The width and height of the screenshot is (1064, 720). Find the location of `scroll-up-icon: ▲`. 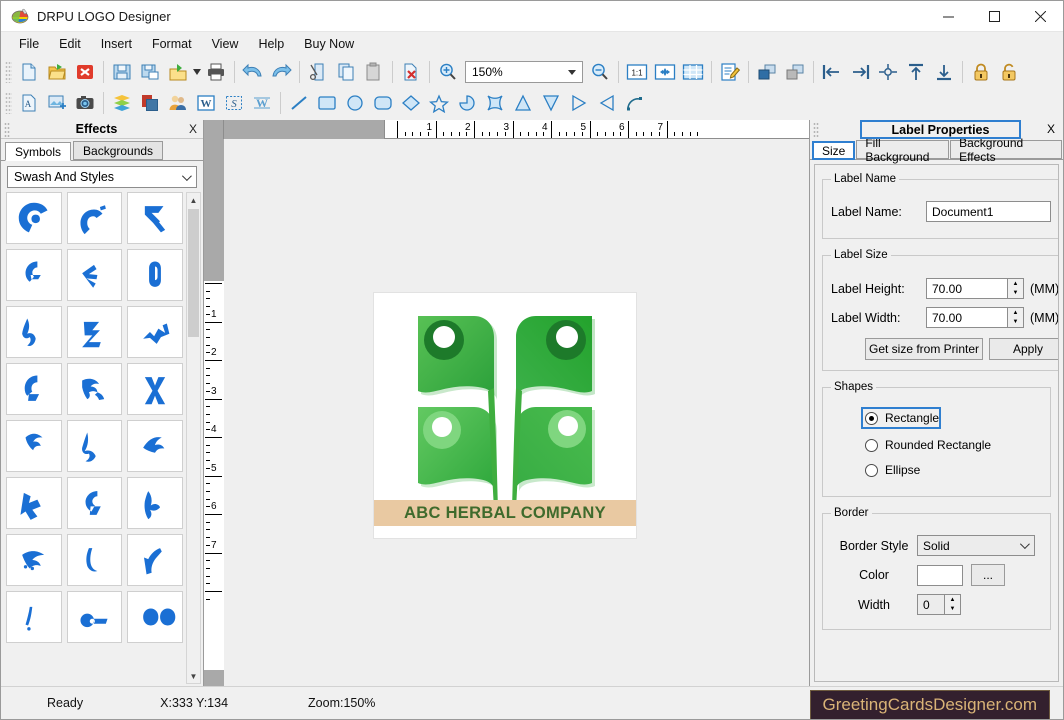

scroll-up-icon: ▲ is located at coordinates (193, 200).